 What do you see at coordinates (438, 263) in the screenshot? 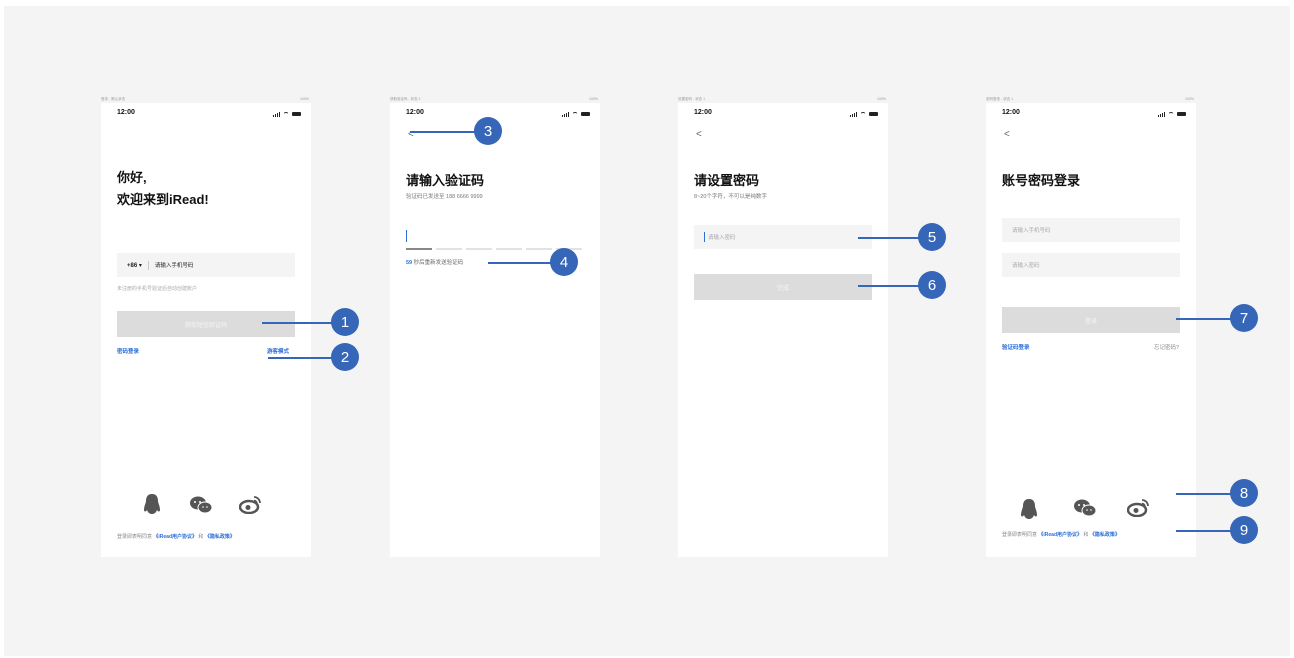
I see `resend-text: 秒后重新发送验证码` at bounding box center [438, 263].